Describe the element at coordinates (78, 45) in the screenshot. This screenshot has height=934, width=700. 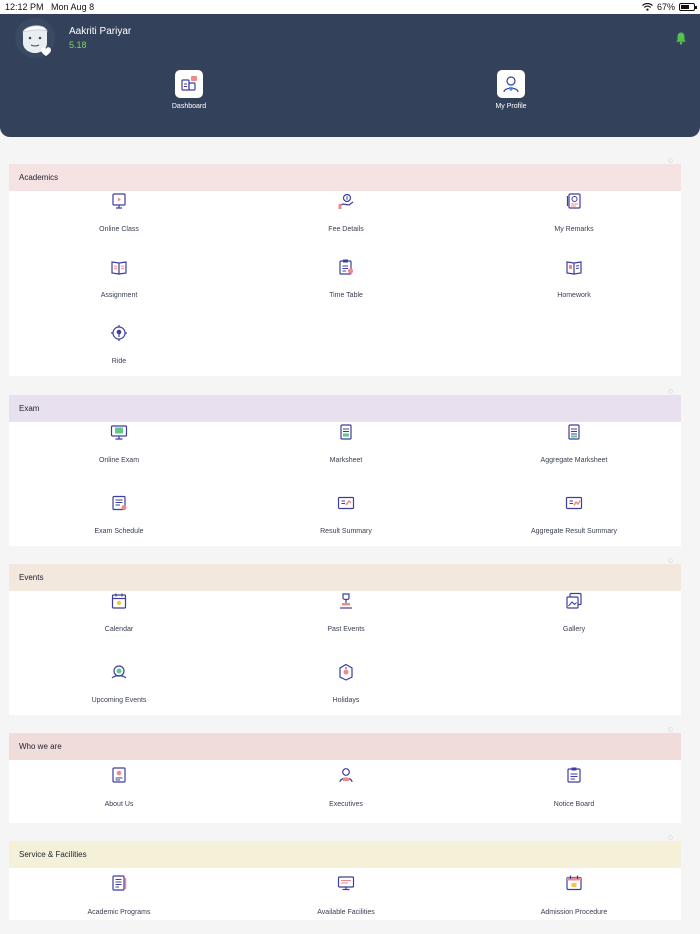
I see `user-class: 5.18` at that location.